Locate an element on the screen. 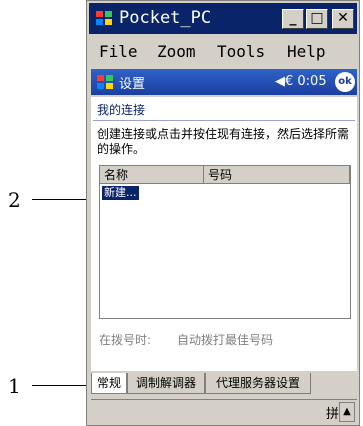 Image resolution: width=363 pixels, height=426 pixels. start-menu-icon is located at coordinates (105, 82).